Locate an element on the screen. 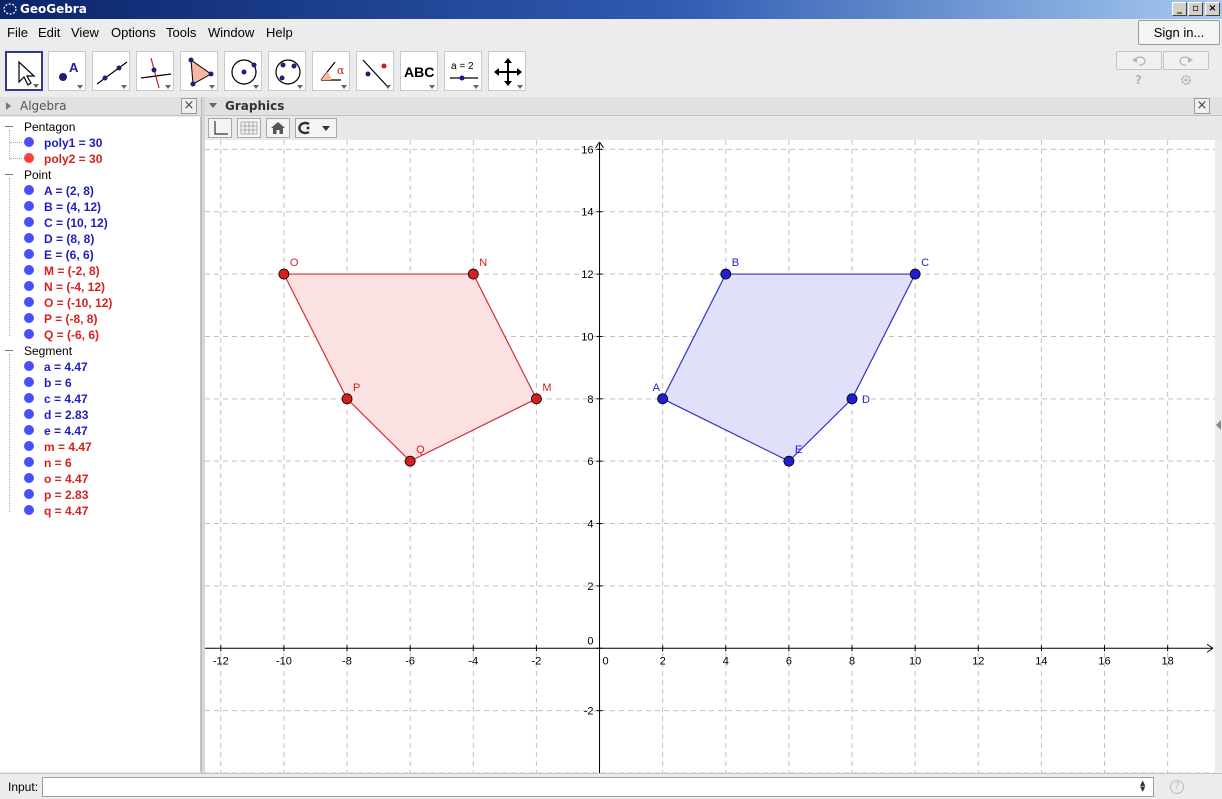 Image resolution: width=1222 pixels, height=799 pixels. algebra-item: Q = (-6, 6) is located at coordinates (71, 335).